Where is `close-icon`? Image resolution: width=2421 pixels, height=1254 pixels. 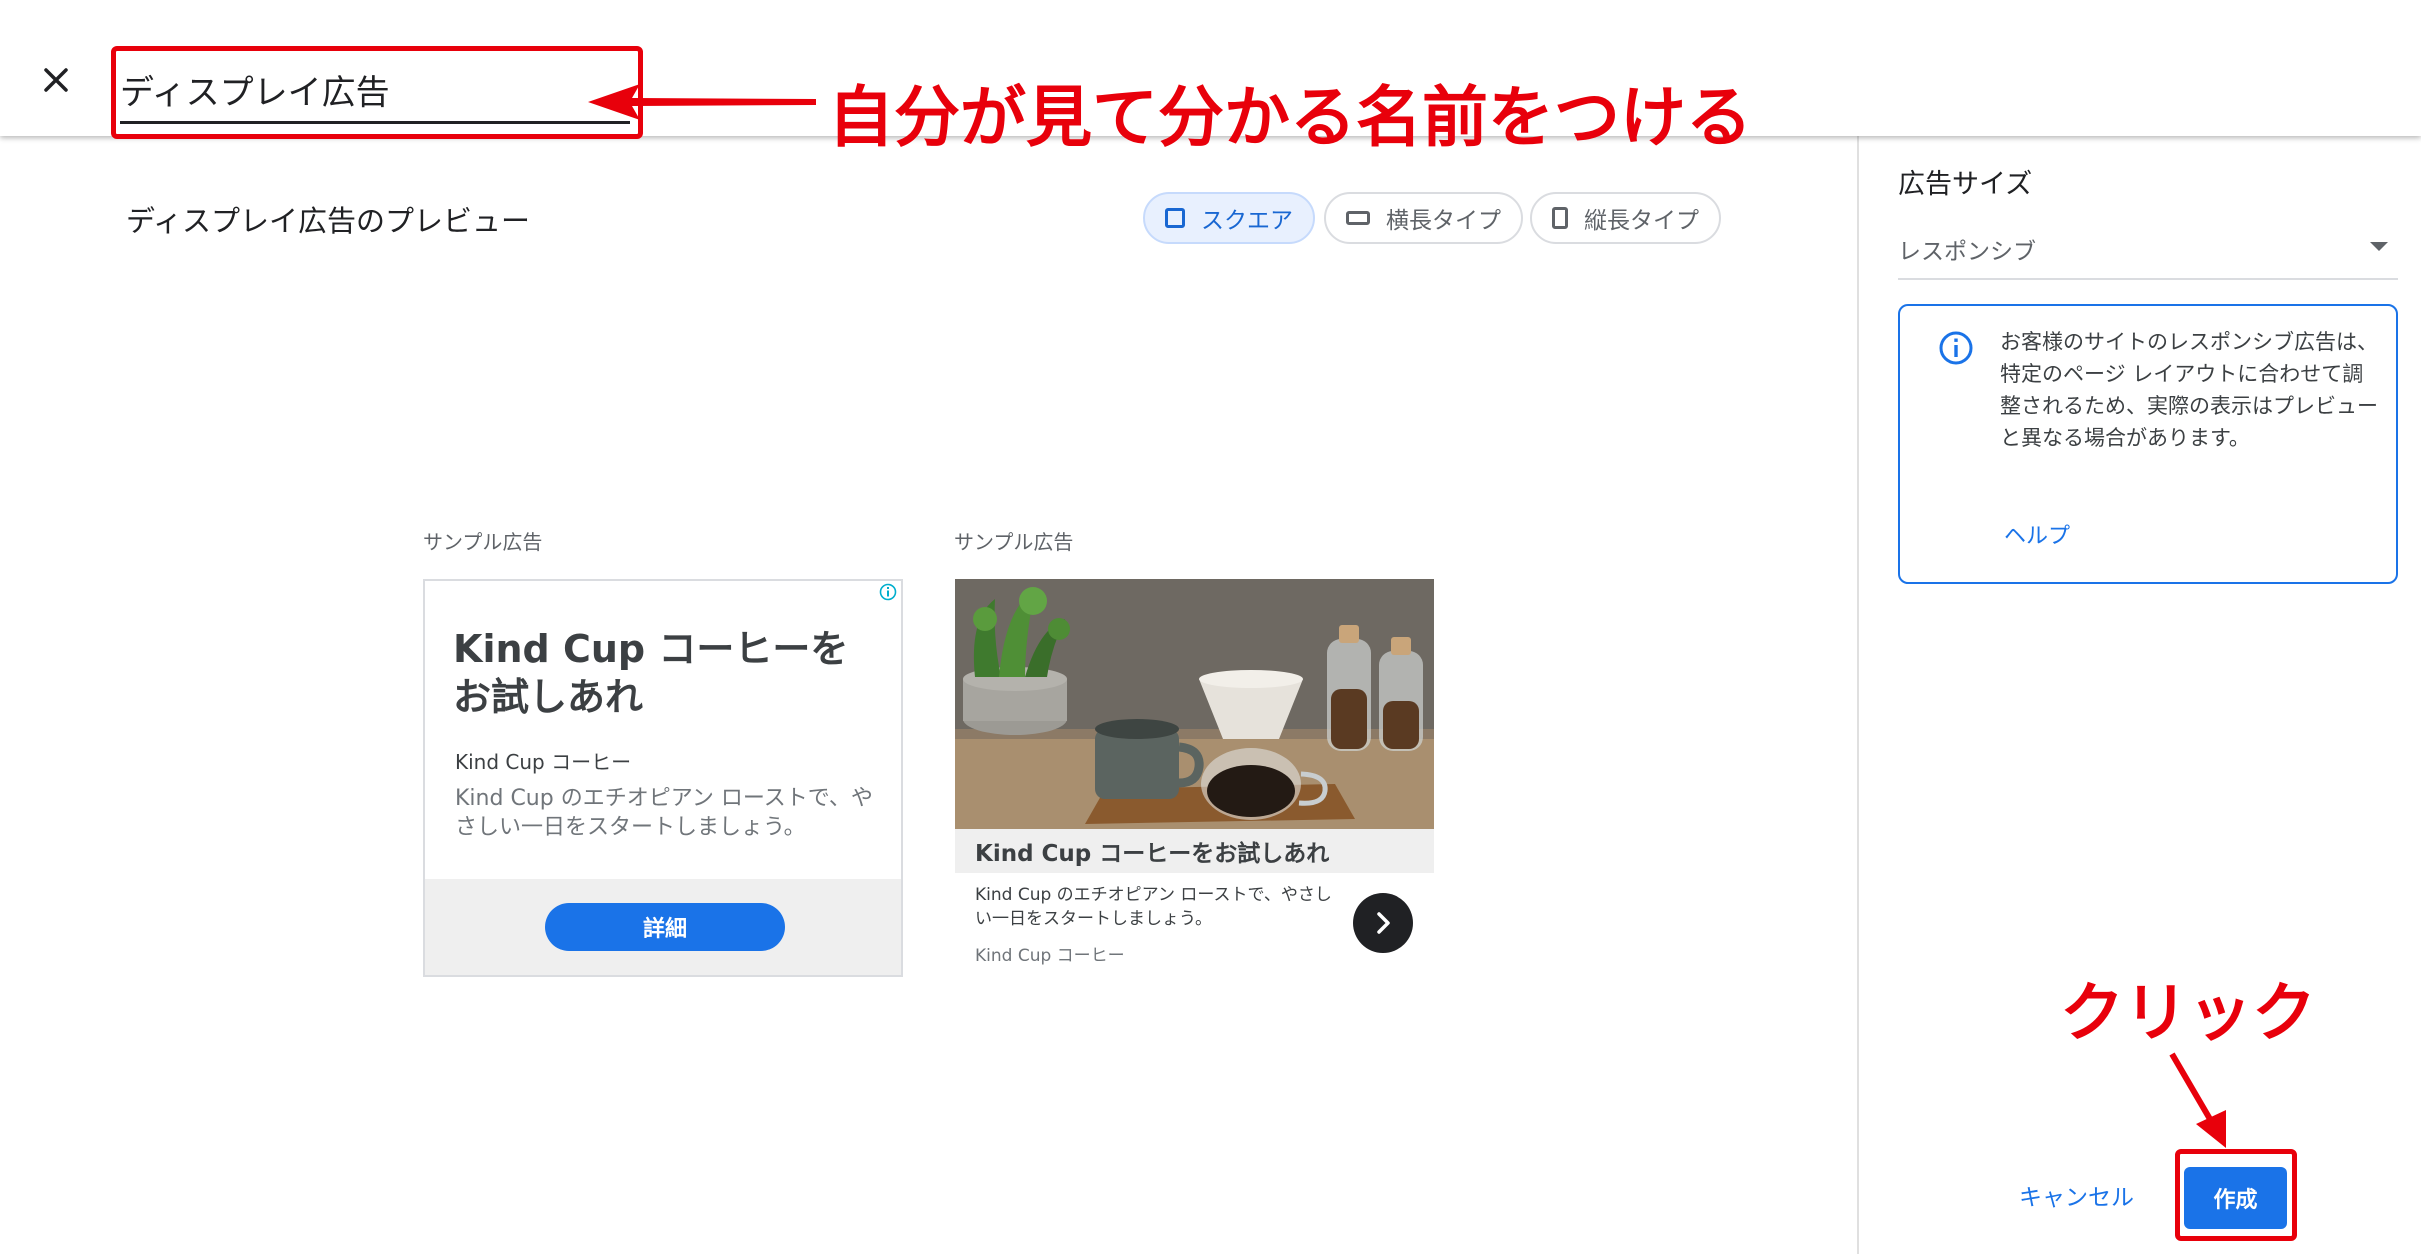
close-icon is located at coordinates (56, 80).